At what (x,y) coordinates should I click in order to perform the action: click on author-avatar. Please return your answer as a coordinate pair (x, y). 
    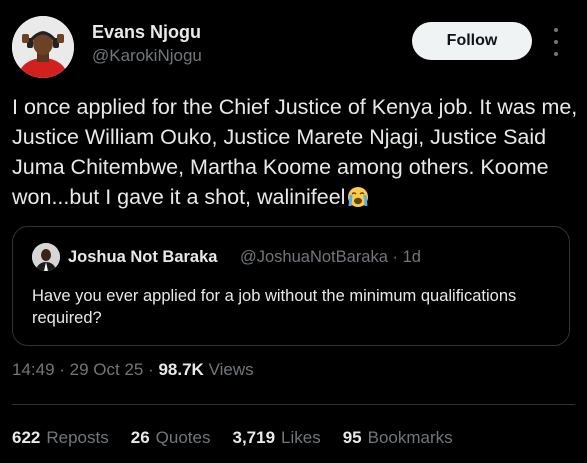
    Looking at the image, I should click on (43, 47).